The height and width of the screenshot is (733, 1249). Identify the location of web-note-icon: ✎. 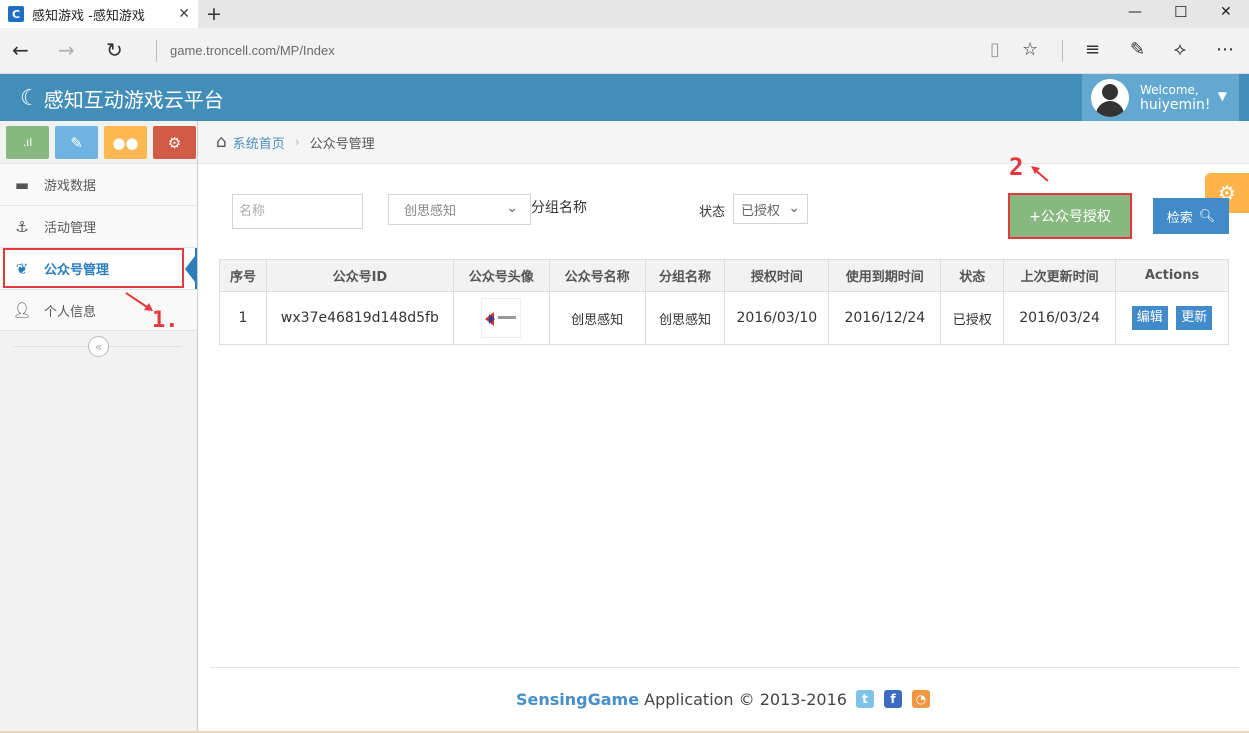
(1137, 50).